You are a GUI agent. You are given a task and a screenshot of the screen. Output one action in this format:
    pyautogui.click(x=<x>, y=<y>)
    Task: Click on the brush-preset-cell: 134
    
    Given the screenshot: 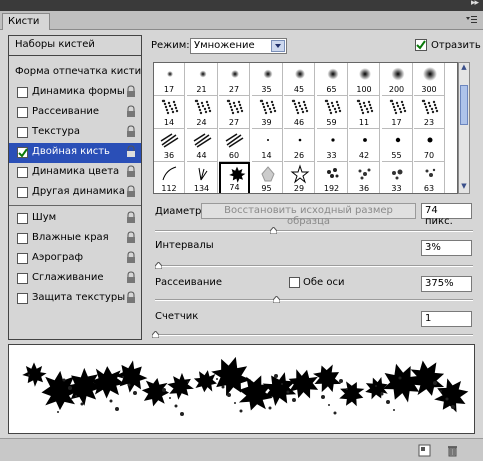 What is the action you would take?
    pyautogui.click(x=202, y=177)
    